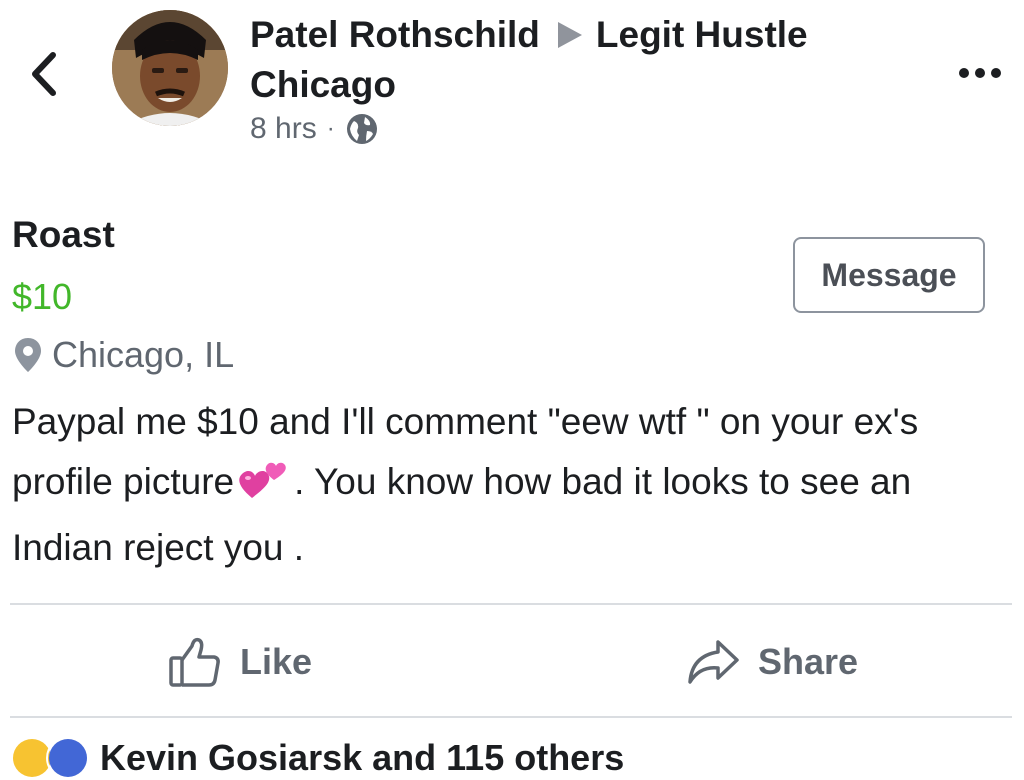 This screenshot has height=780, width=1024. Describe the element at coordinates (283, 129) in the screenshot. I see `post-timestamp: 8 hrs` at that location.